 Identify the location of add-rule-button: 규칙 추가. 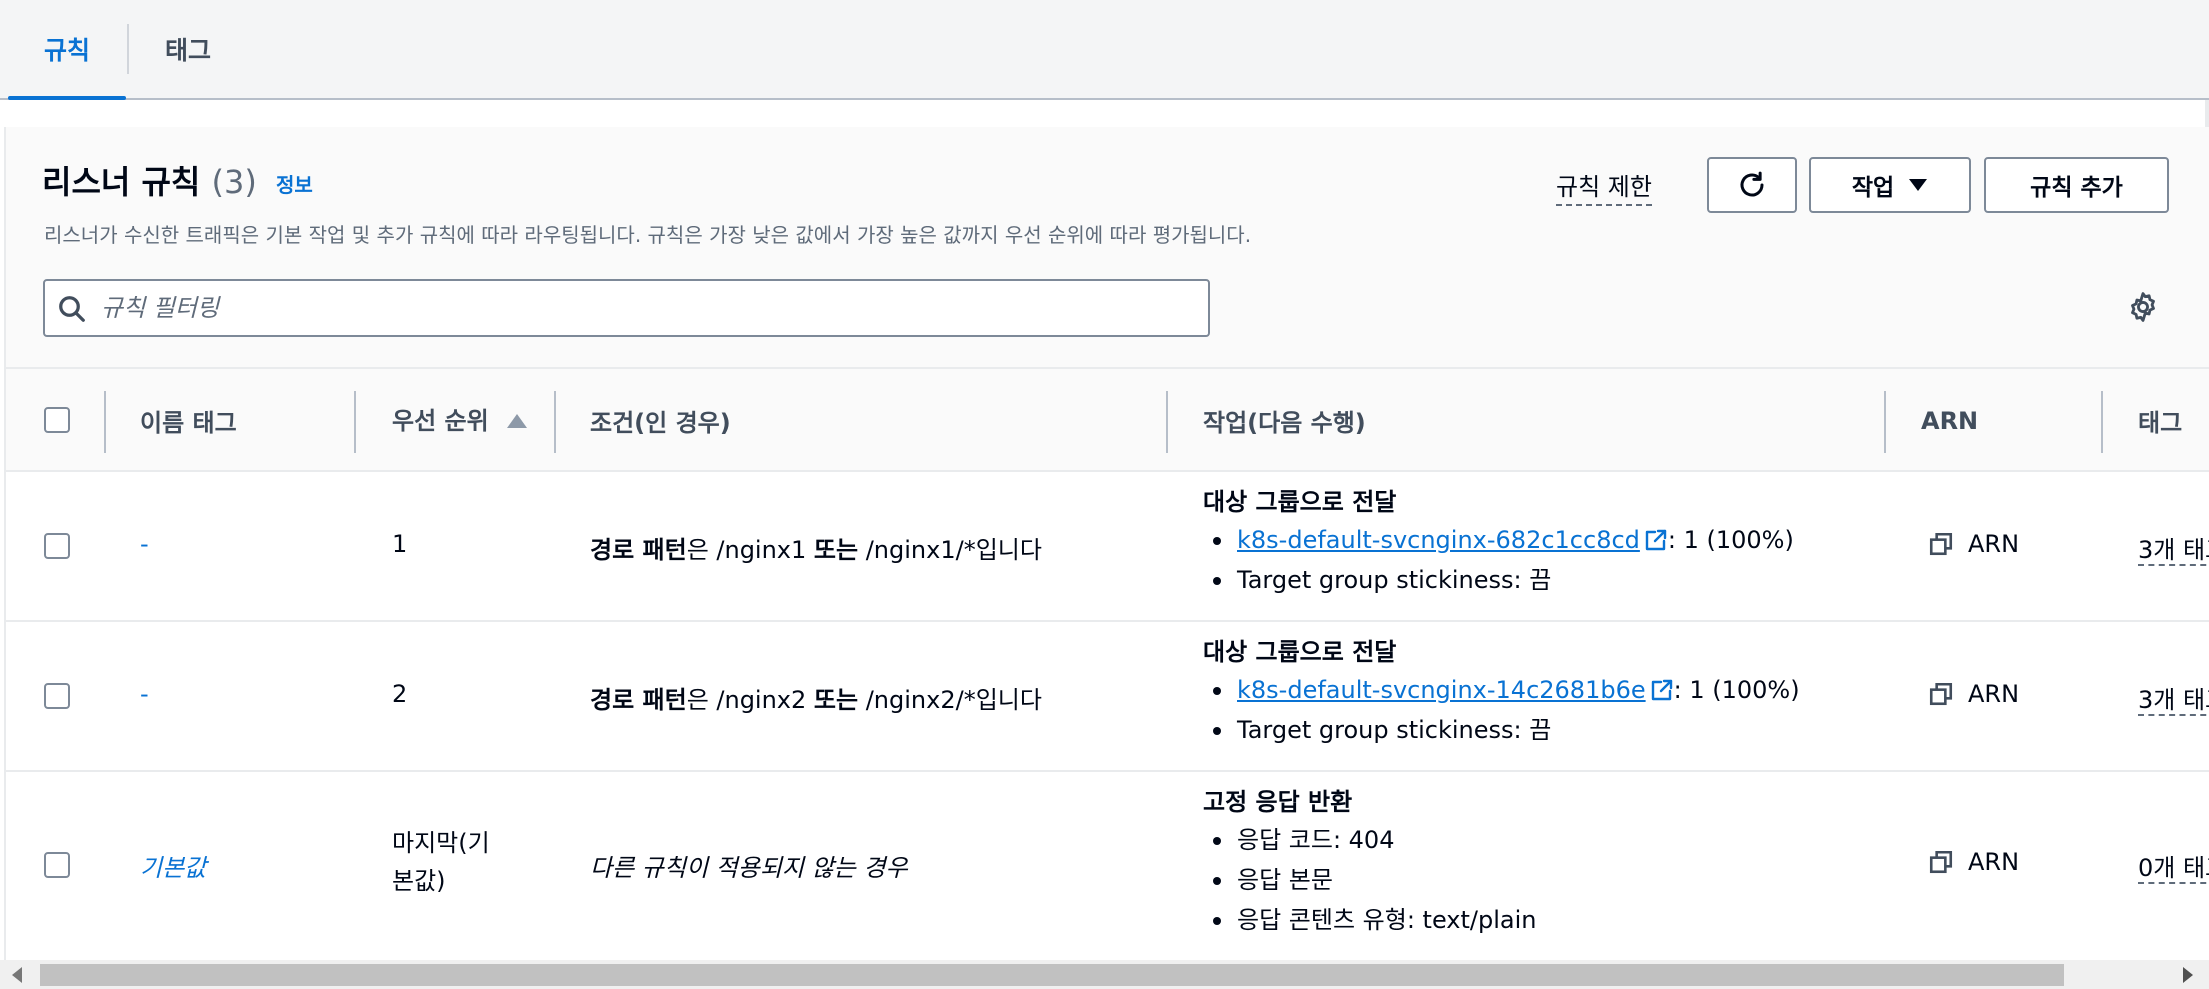
(2076, 185).